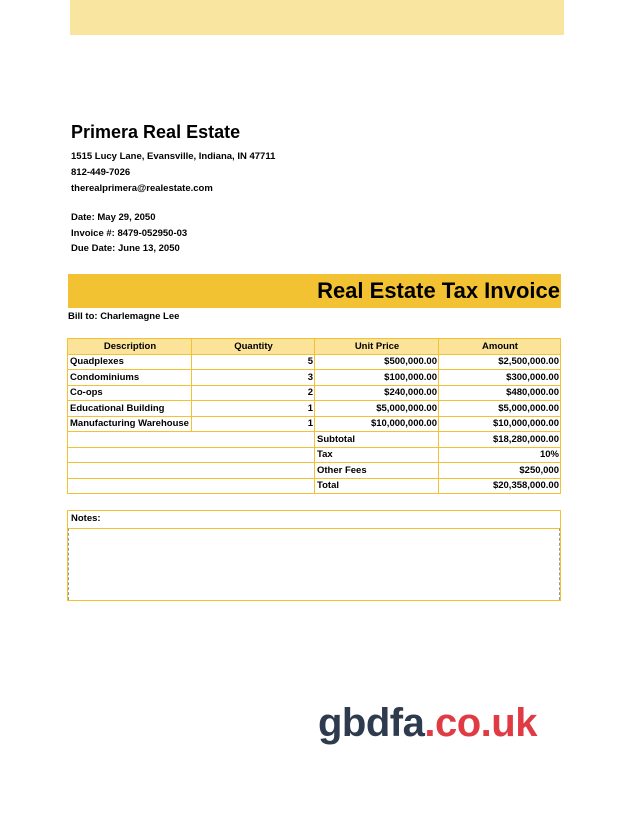  Describe the element at coordinates (376, 439) in the screenshot. I see `subtotal-label: Subtotal` at that location.